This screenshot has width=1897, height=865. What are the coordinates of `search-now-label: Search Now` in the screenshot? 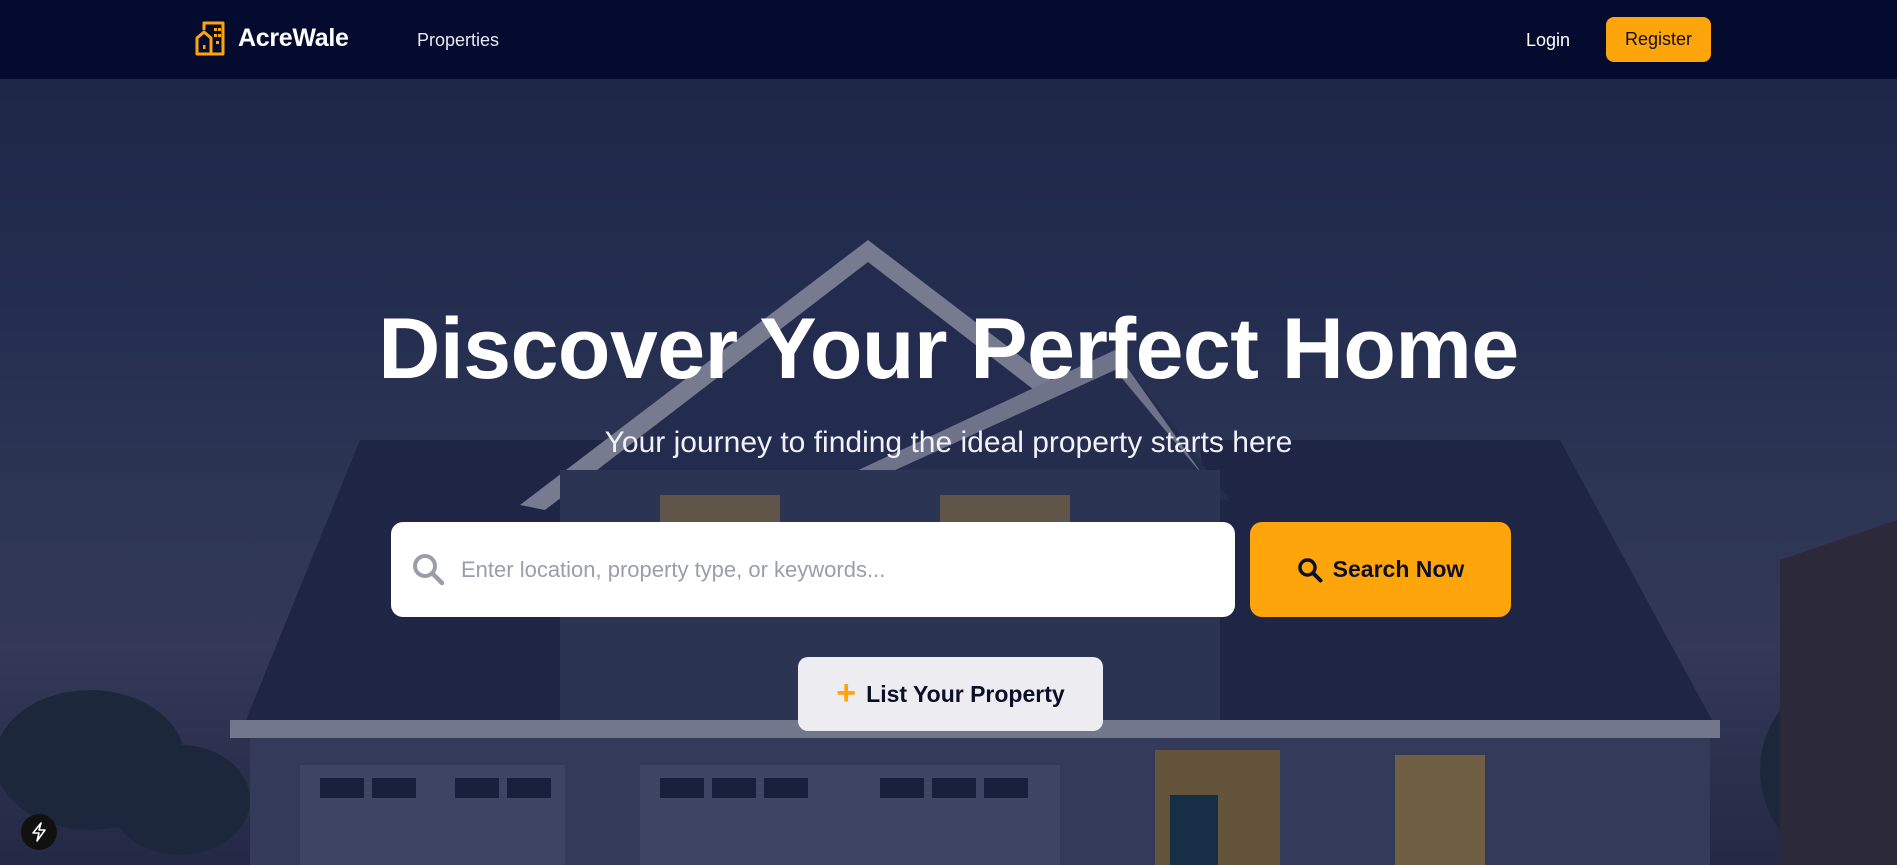 It's located at (1398, 569).